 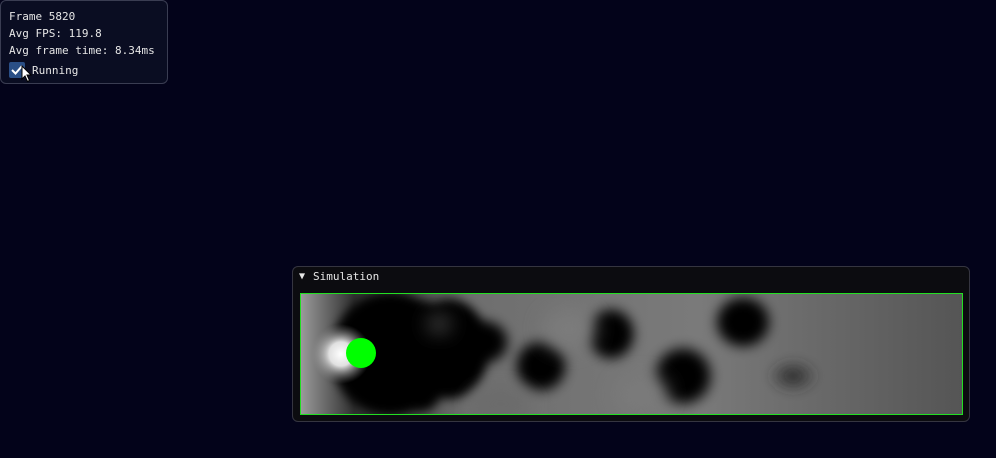 What do you see at coordinates (55, 33) in the screenshot?
I see `avg-fps: Avg FPS: 119.8` at bounding box center [55, 33].